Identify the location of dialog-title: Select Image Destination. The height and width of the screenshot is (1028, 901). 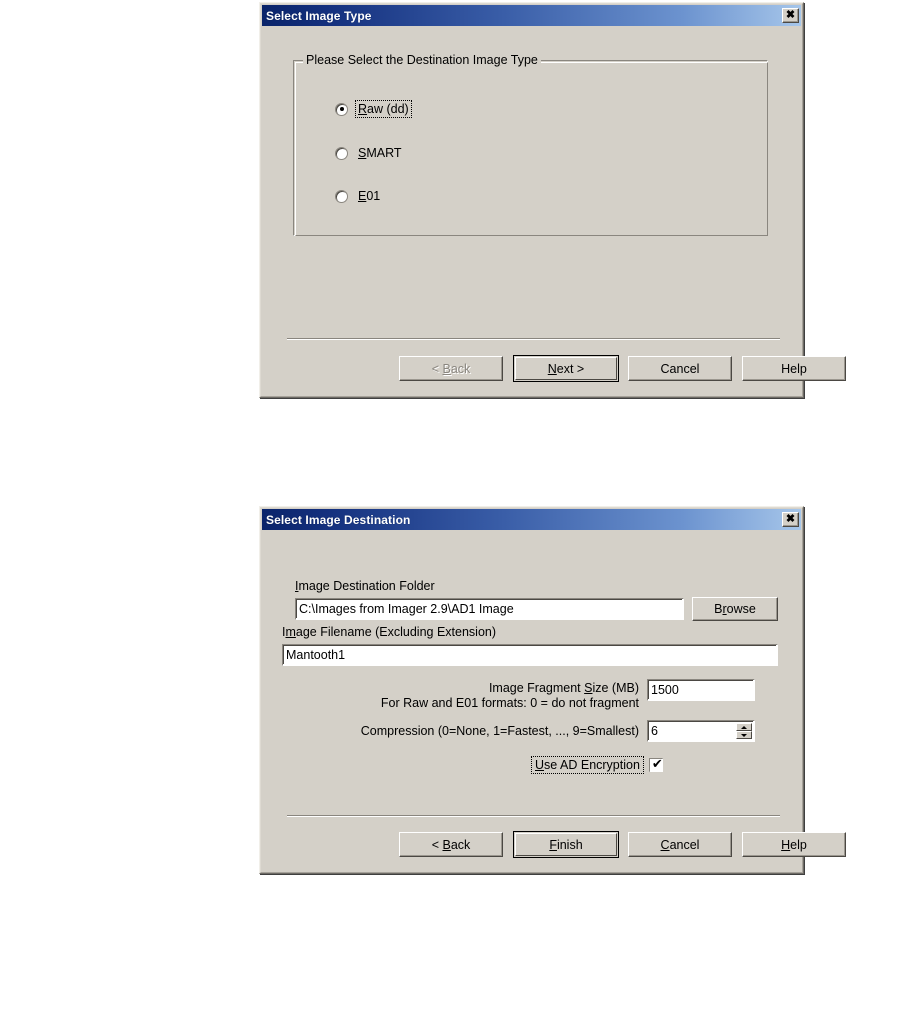
(338, 519).